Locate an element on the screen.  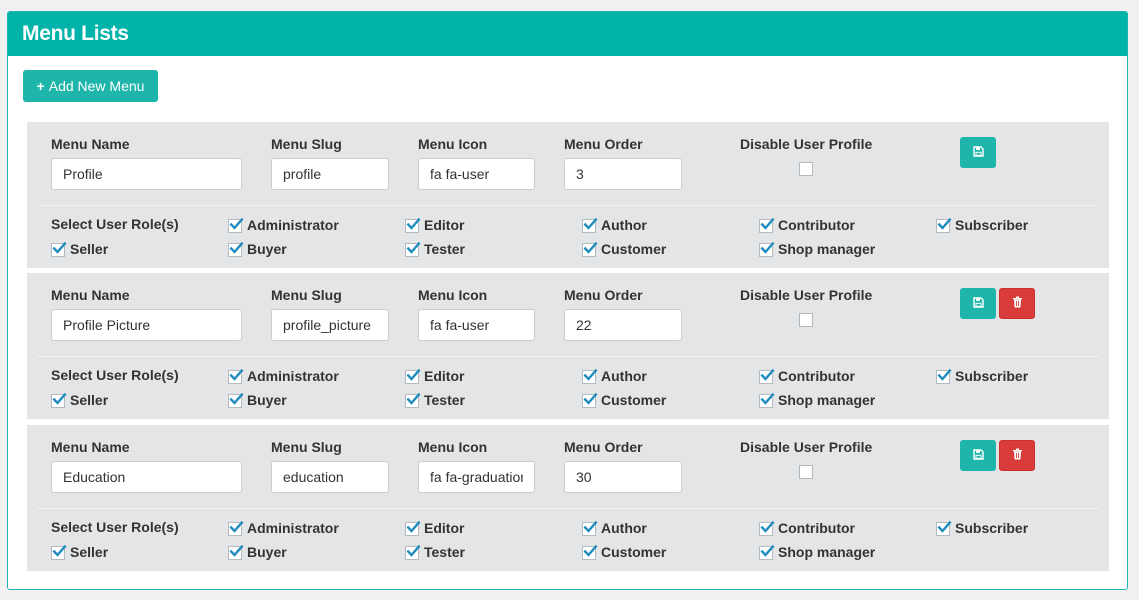
add-new-menu-label: Add New Menu is located at coordinates (96, 86).